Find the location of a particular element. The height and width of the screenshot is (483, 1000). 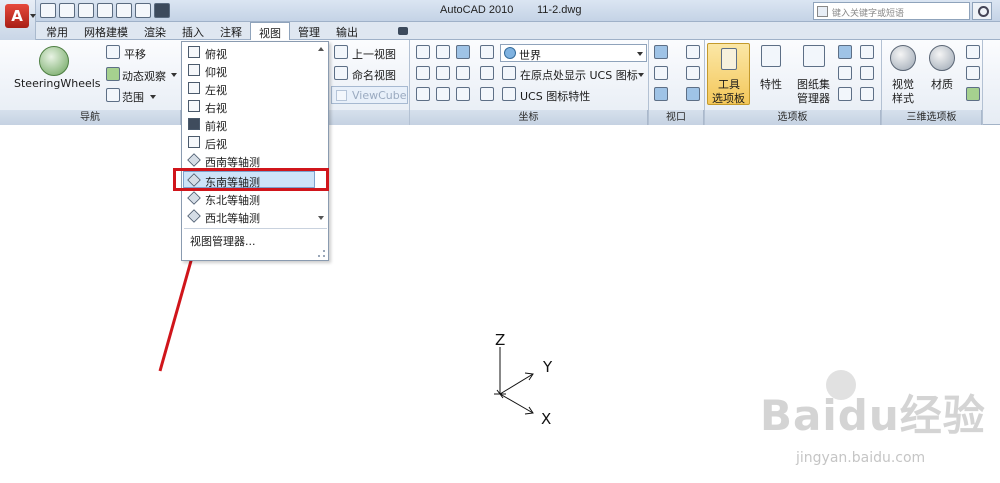

sheetset-label-2: 管理器 is located at coordinates (813, 98).